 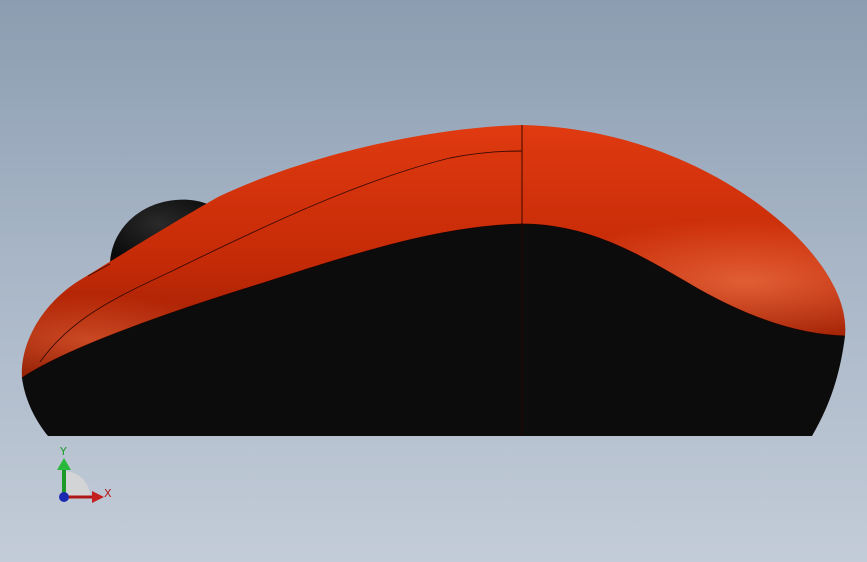 What do you see at coordinates (108, 493) in the screenshot?
I see `triad-x-label: X` at bounding box center [108, 493].